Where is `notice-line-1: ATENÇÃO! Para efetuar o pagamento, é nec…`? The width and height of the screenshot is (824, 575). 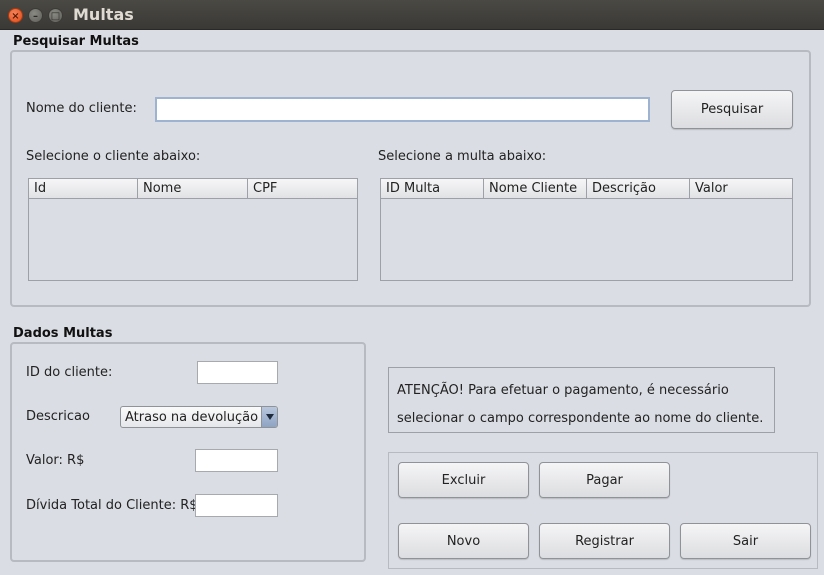
notice-line-1: ATENÇÃO! Para efetuar o pagamento, é nec… is located at coordinates (563, 390).